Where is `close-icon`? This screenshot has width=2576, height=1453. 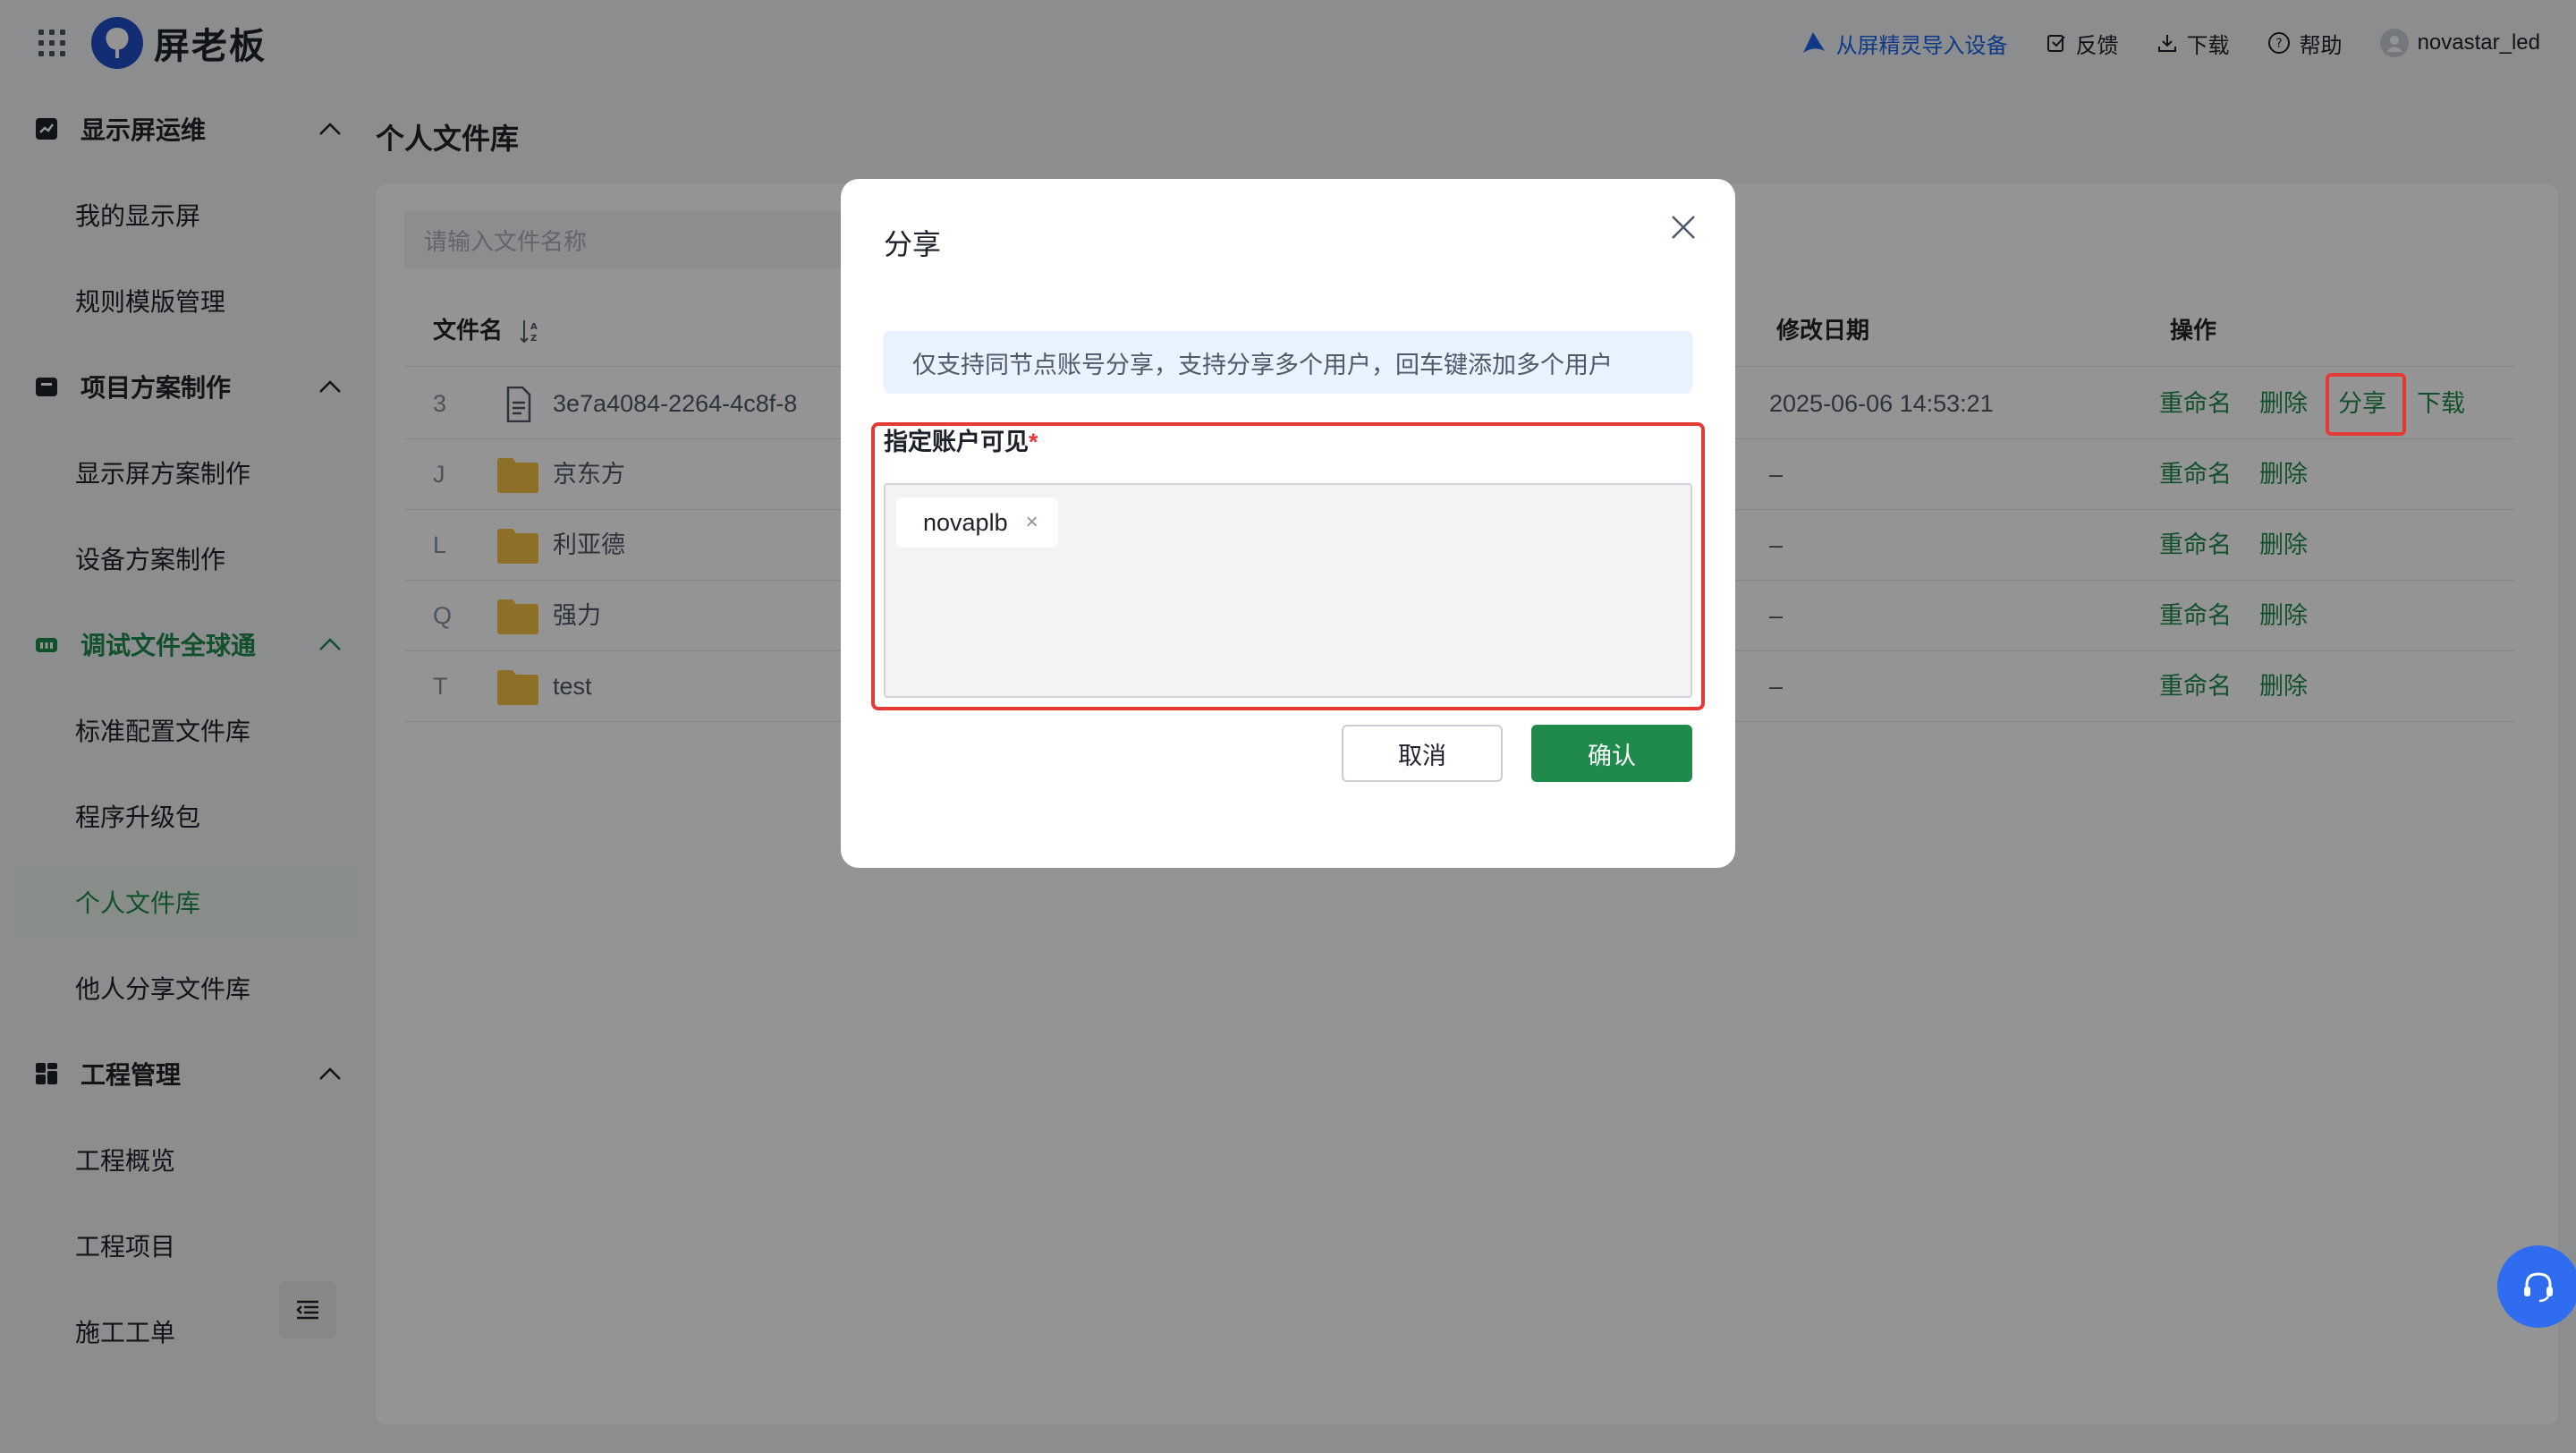
close-icon is located at coordinates (1683, 227).